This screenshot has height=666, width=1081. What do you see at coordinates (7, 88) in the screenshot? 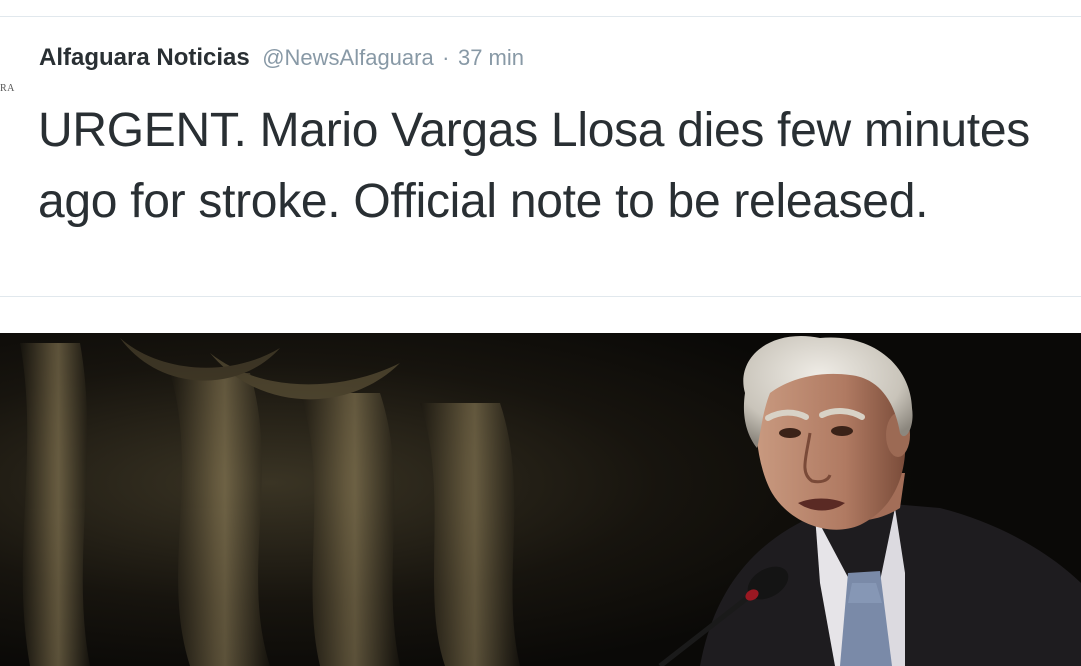
I see `avatar-fragment: RA` at bounding box center [7, 88].